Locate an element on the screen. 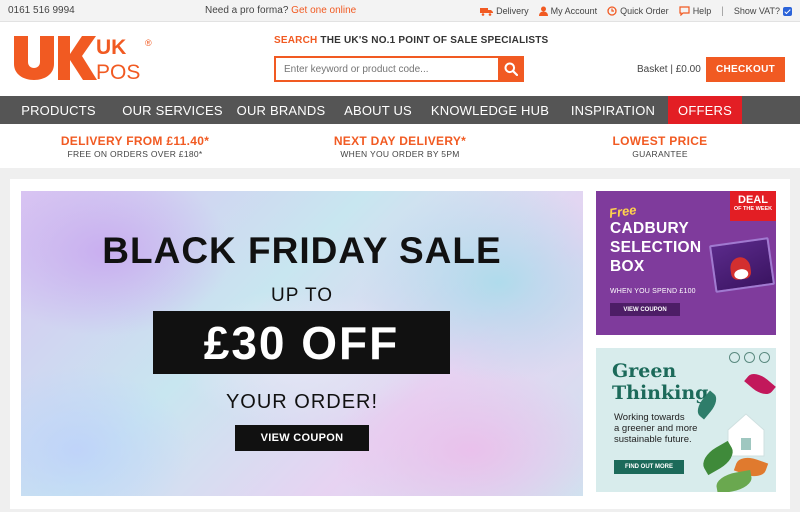 The image size is (800, 512). cadbury-title-line1: CADBURY is located at coordinates (650, 228).